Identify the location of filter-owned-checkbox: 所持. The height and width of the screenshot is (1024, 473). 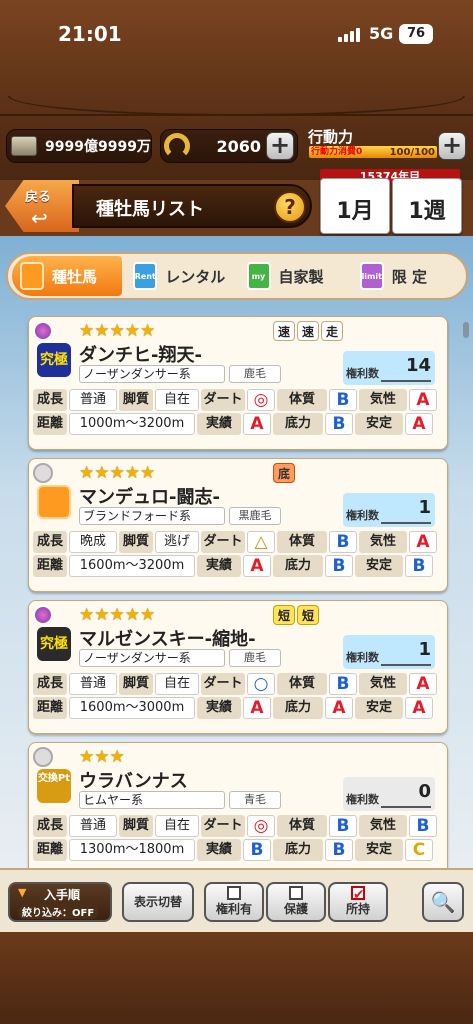
(358, 902).